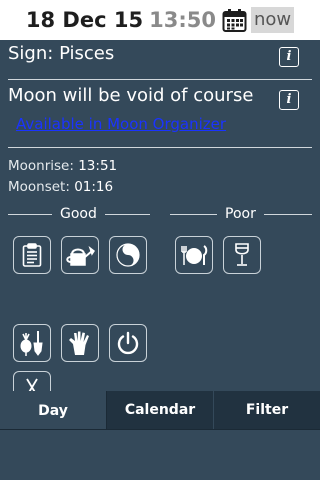  Describe the element at coordinates (128, 255) in the screenshot. I see `yin-yang-icon` at that location.